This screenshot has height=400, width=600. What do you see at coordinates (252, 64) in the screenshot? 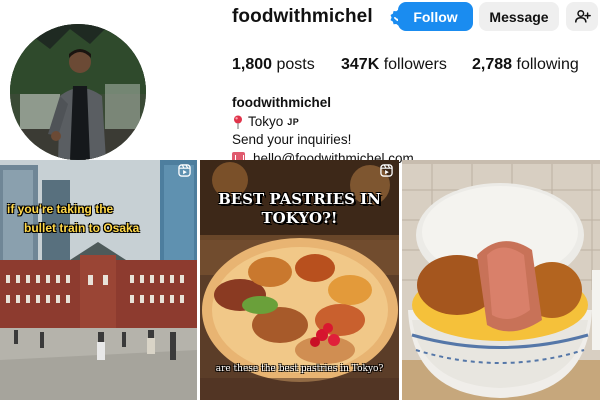
I see `posts-count: 1,800` at bounding box center [252, 64].